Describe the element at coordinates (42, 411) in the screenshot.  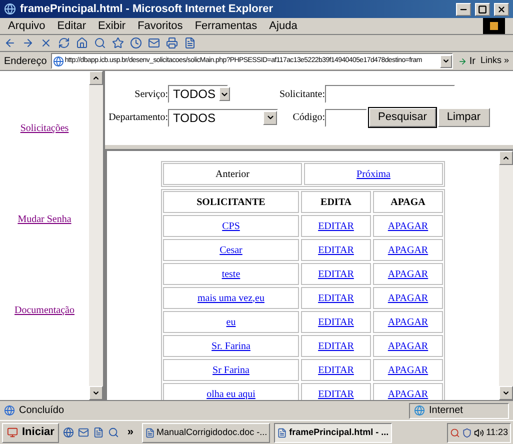
I see `status-text: Concluído` at that location.